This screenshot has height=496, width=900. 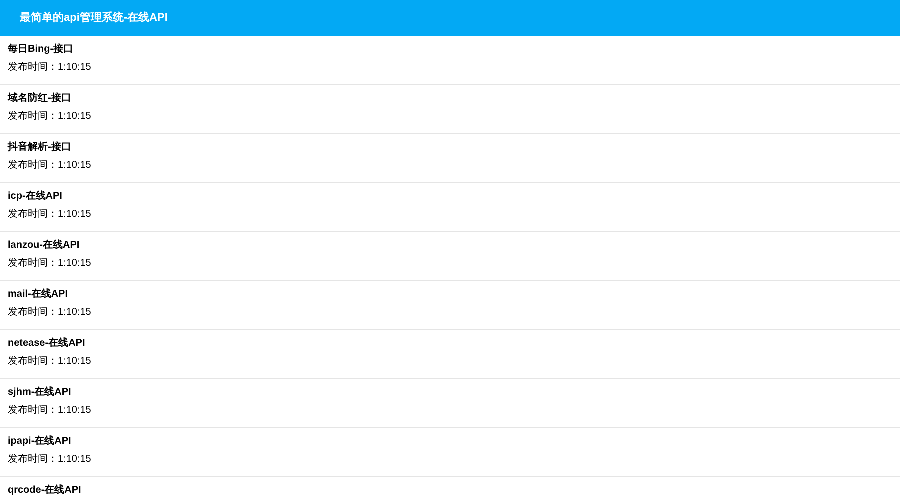 I want to click on api-list-item: ipapi-在线API 发布时间：1:10:15, so click(x=450, y=452).